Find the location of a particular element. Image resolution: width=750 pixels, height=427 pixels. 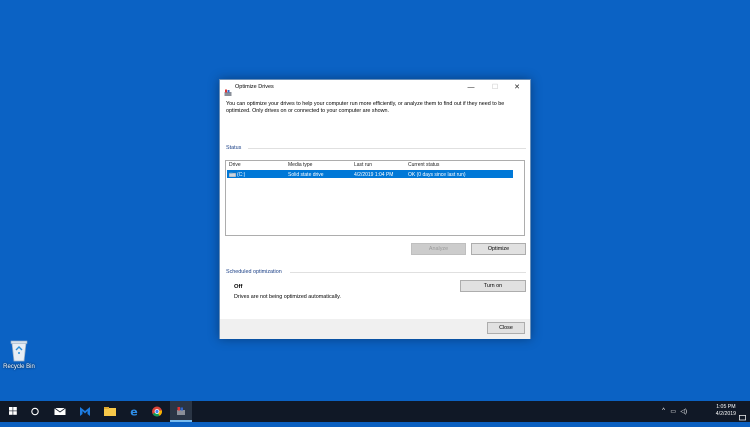

row-current-status: OK (0 days since last run) is located at coordinates (437, 174).